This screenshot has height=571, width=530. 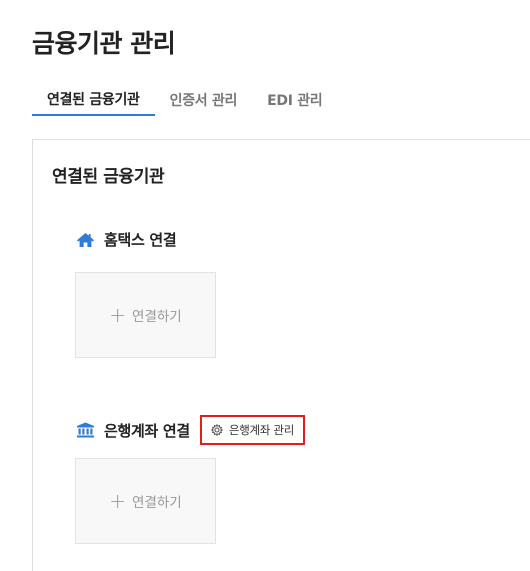 I want to click on tab-bar: 연결된 금융기관 인증서 관리 EDI 관리, so click(x=281, y=101).